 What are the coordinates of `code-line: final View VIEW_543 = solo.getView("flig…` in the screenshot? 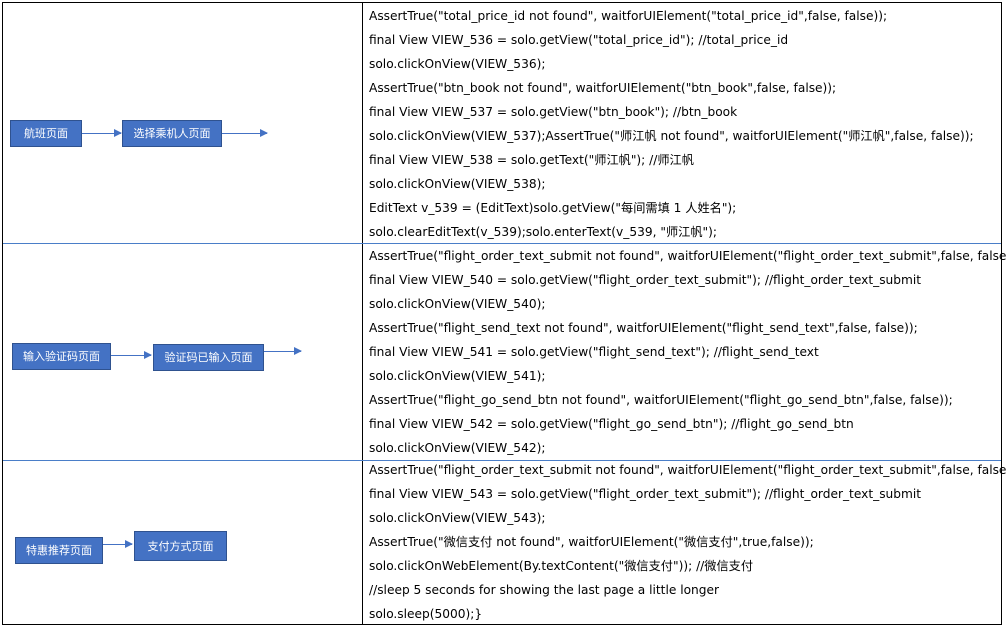 It's located at (645, 494).